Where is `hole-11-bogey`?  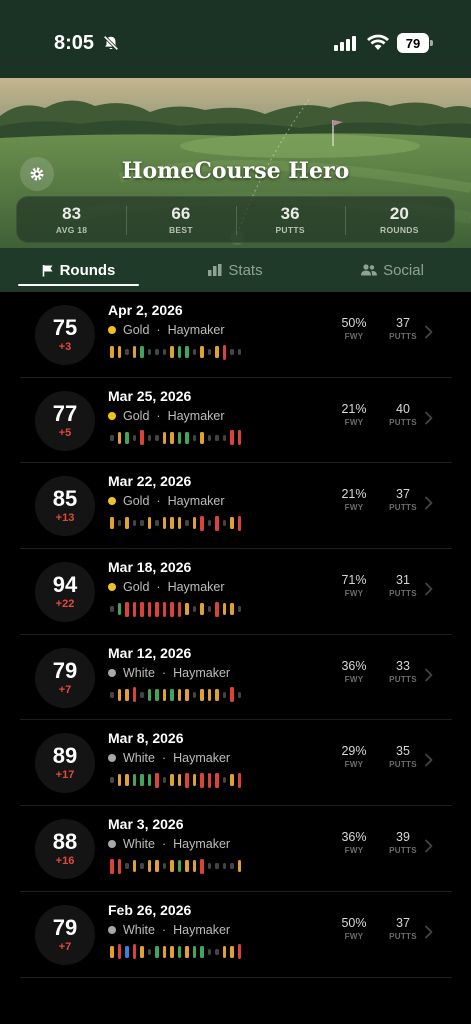
hole-11-bogey is located at coordinates (187, 866).